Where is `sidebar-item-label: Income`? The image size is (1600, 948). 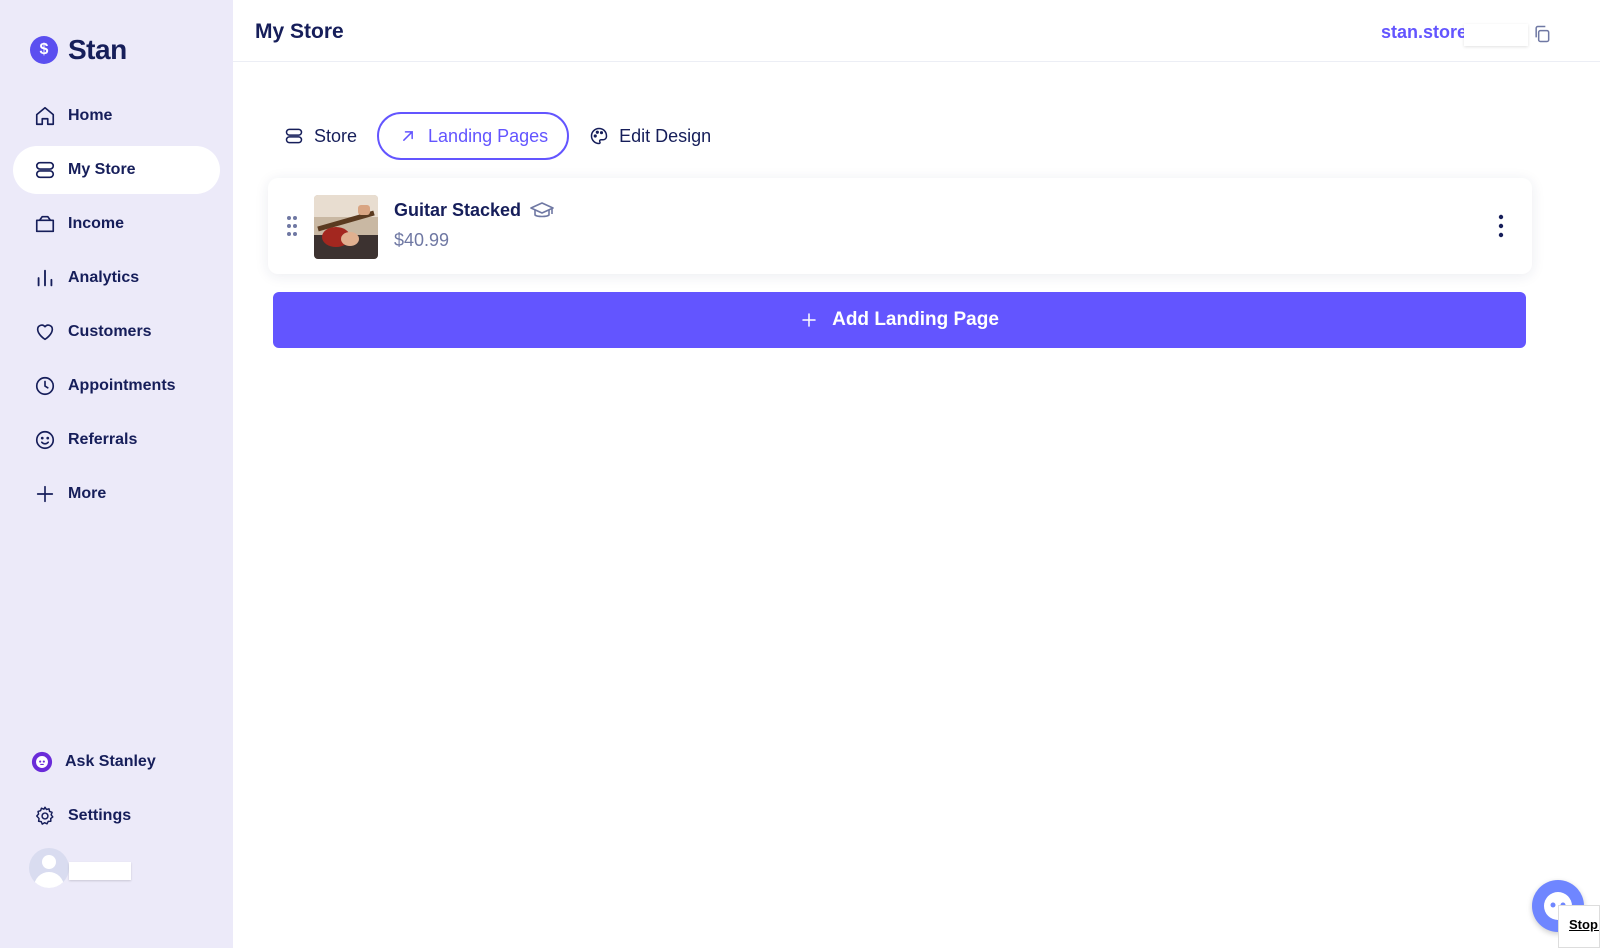 sidebar-item-label: Income is located at coordinates (96, 223).